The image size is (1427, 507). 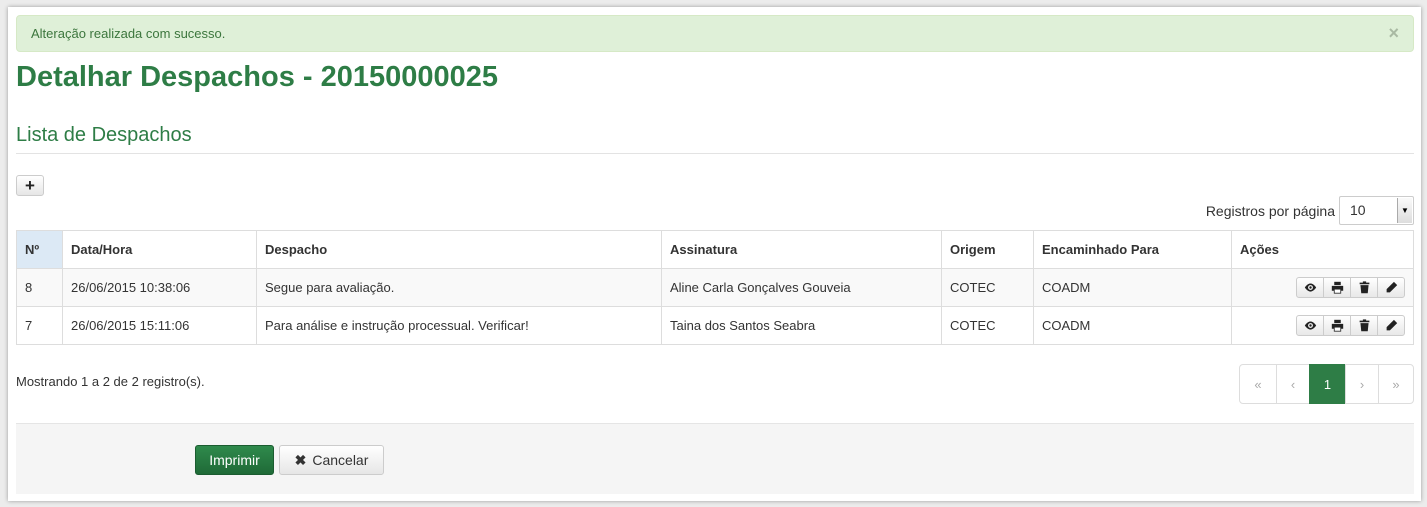 I want to click on cell-num: 8, so click(x=39, y=287).